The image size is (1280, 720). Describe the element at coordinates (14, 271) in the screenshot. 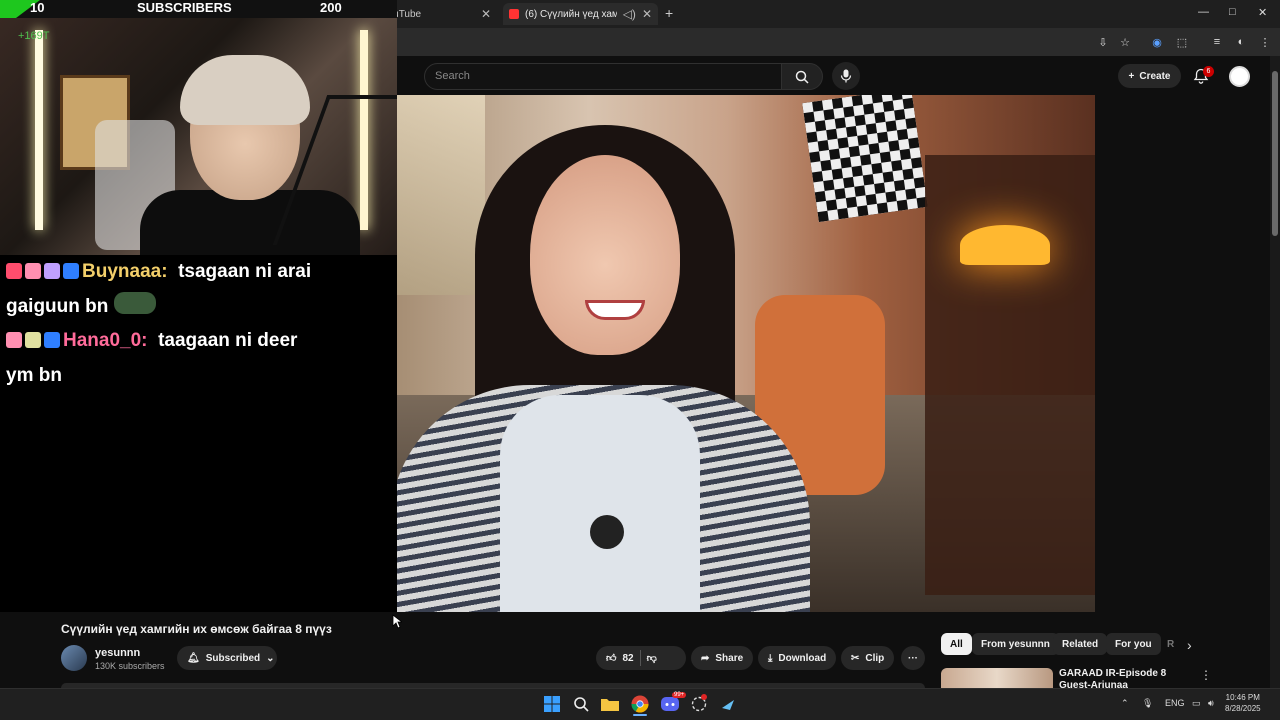

I see `rocket-badge-icon` at that location.